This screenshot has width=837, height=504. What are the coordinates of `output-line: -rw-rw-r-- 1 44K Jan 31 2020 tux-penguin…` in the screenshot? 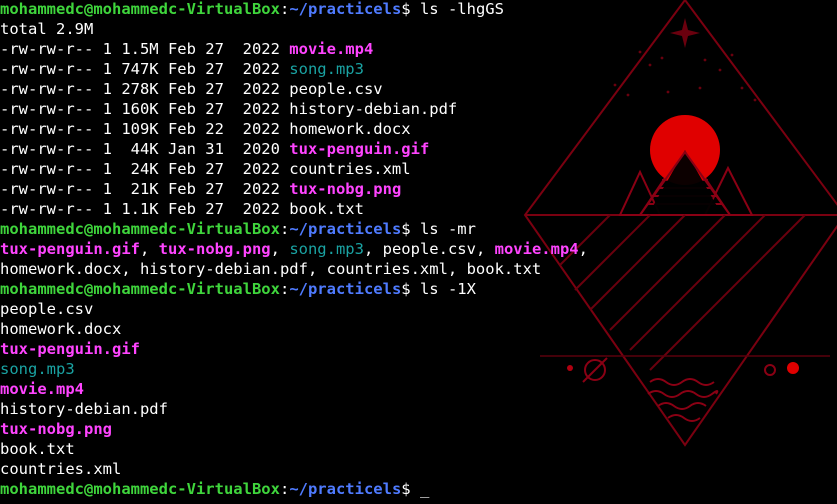 It's located at (294, 149).